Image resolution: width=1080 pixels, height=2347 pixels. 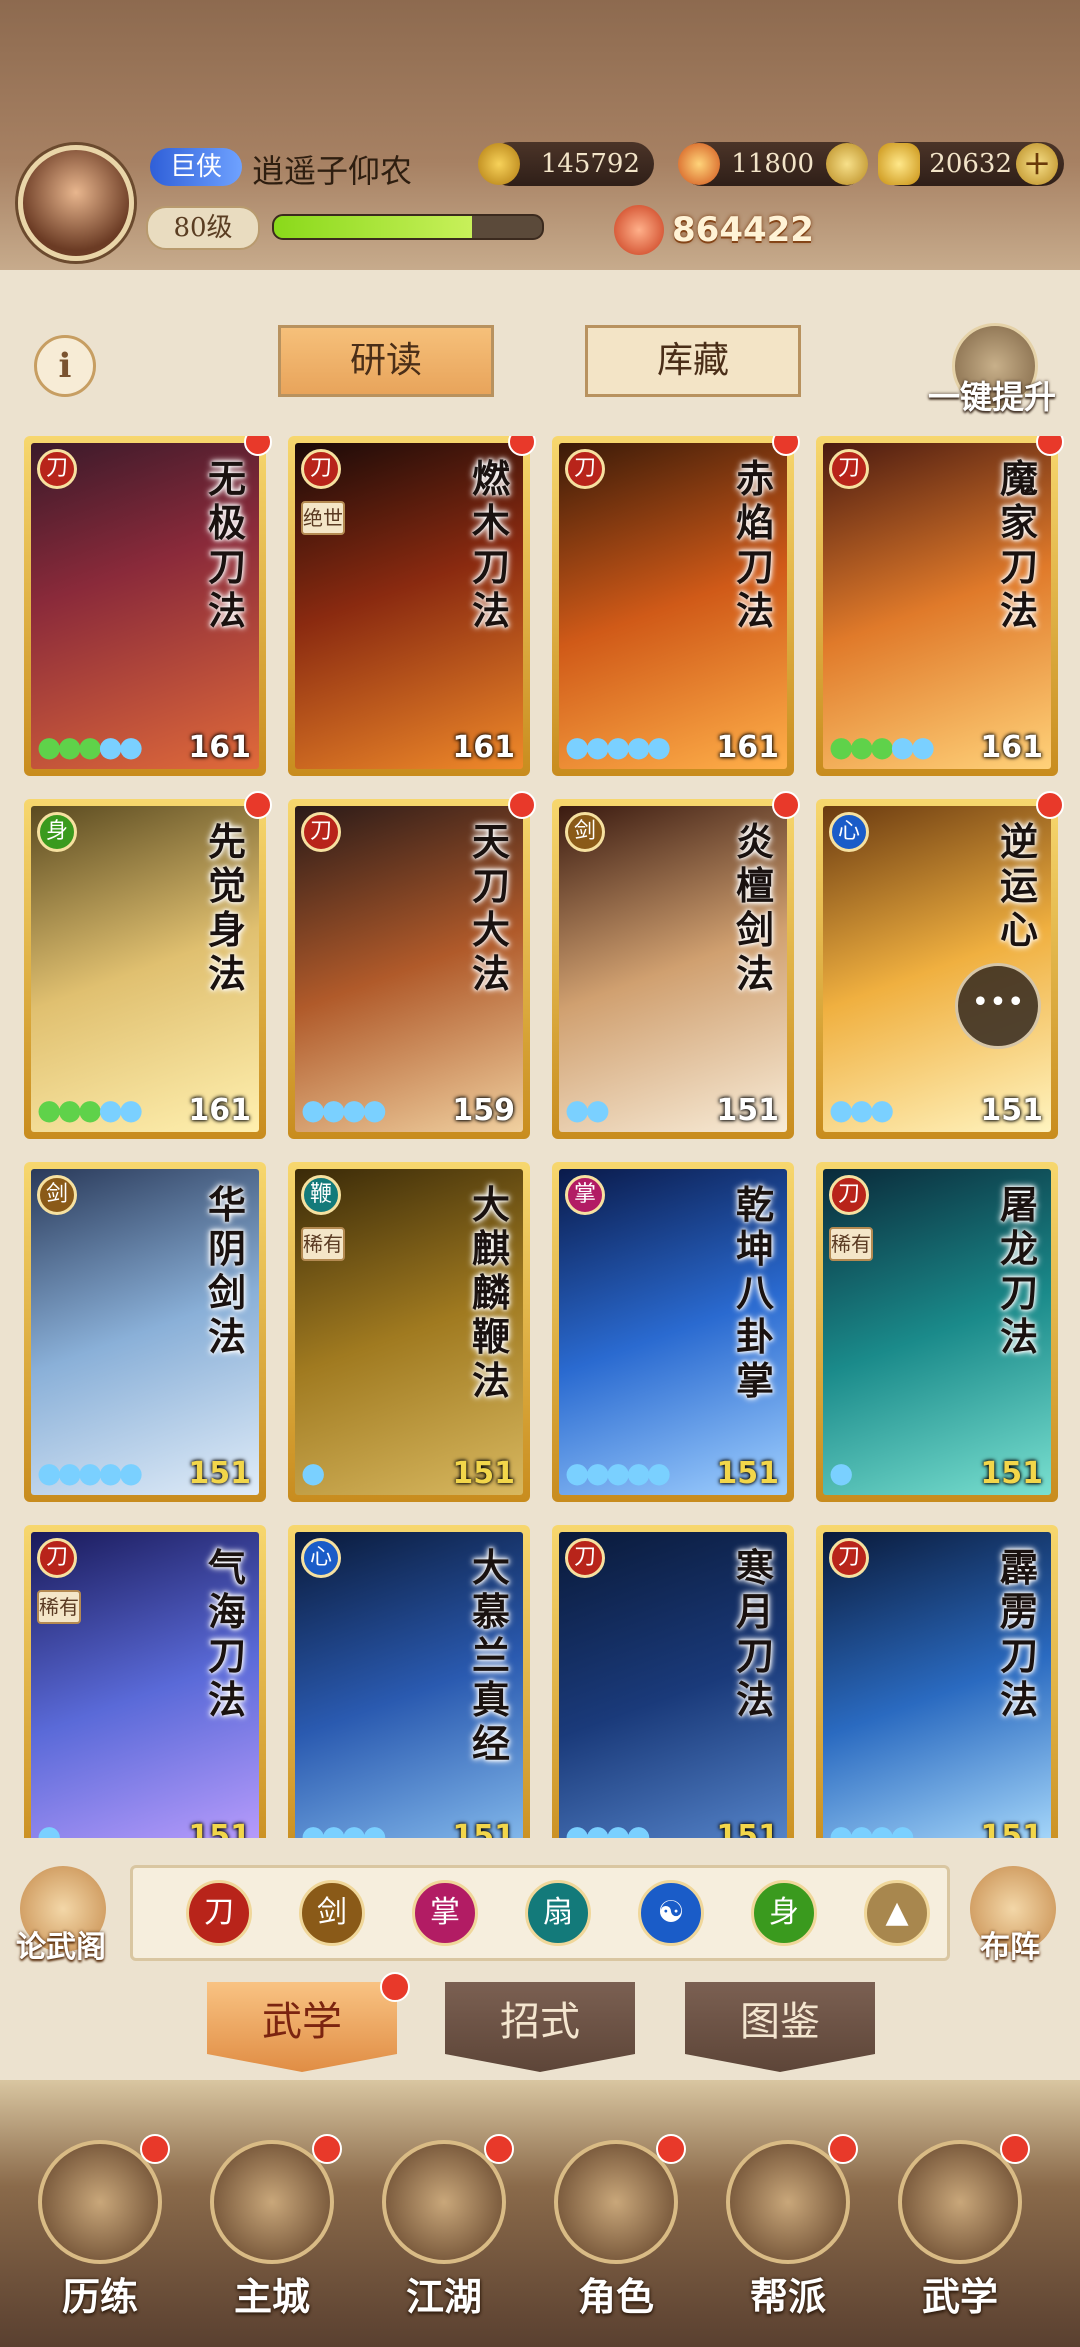 I want to click on subtab-codex: 图鉴, so click(x=780, y=2027).